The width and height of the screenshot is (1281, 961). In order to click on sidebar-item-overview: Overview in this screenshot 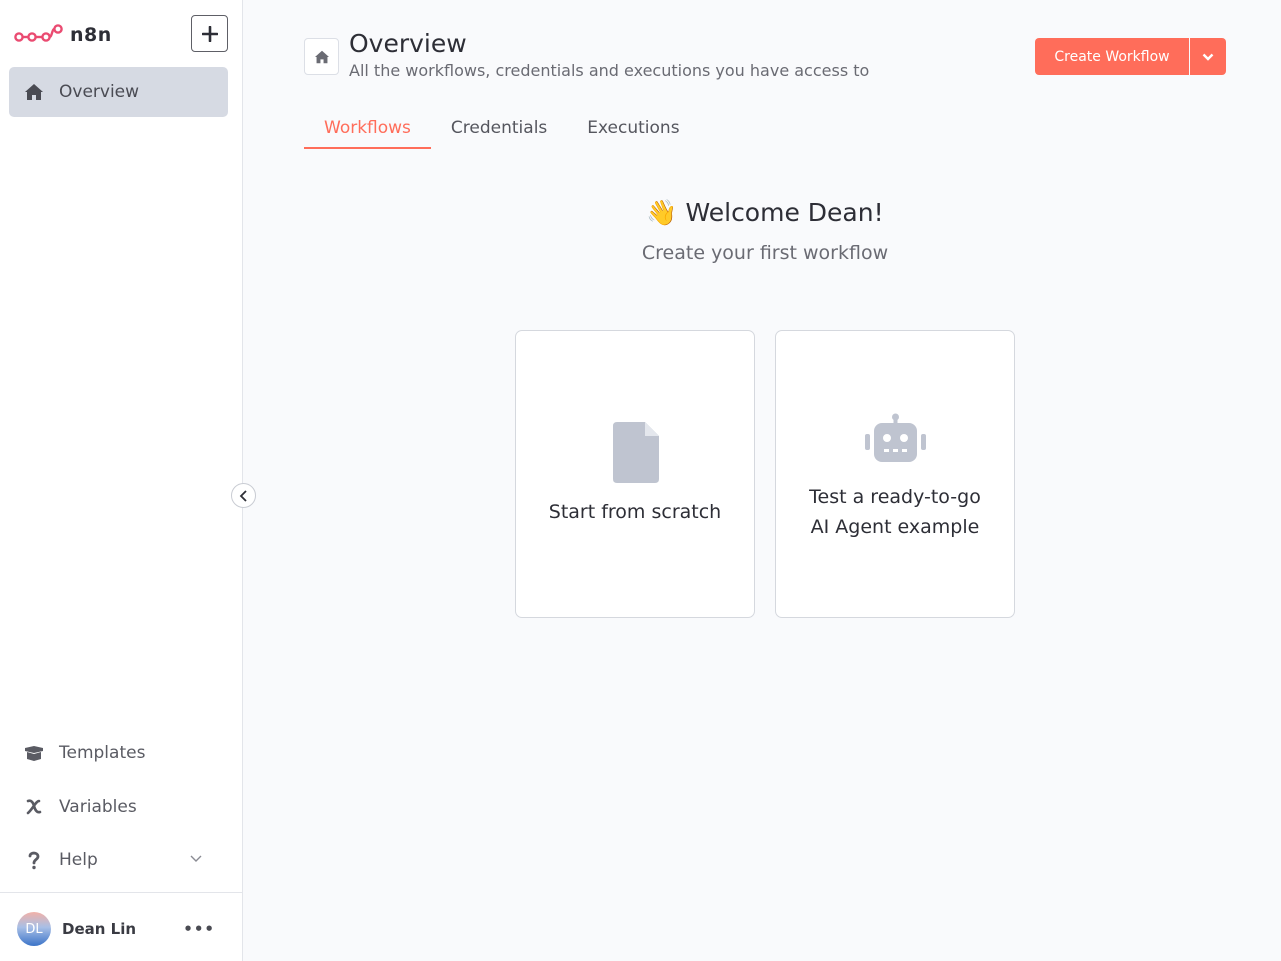, I will do `click(118, 92)`.